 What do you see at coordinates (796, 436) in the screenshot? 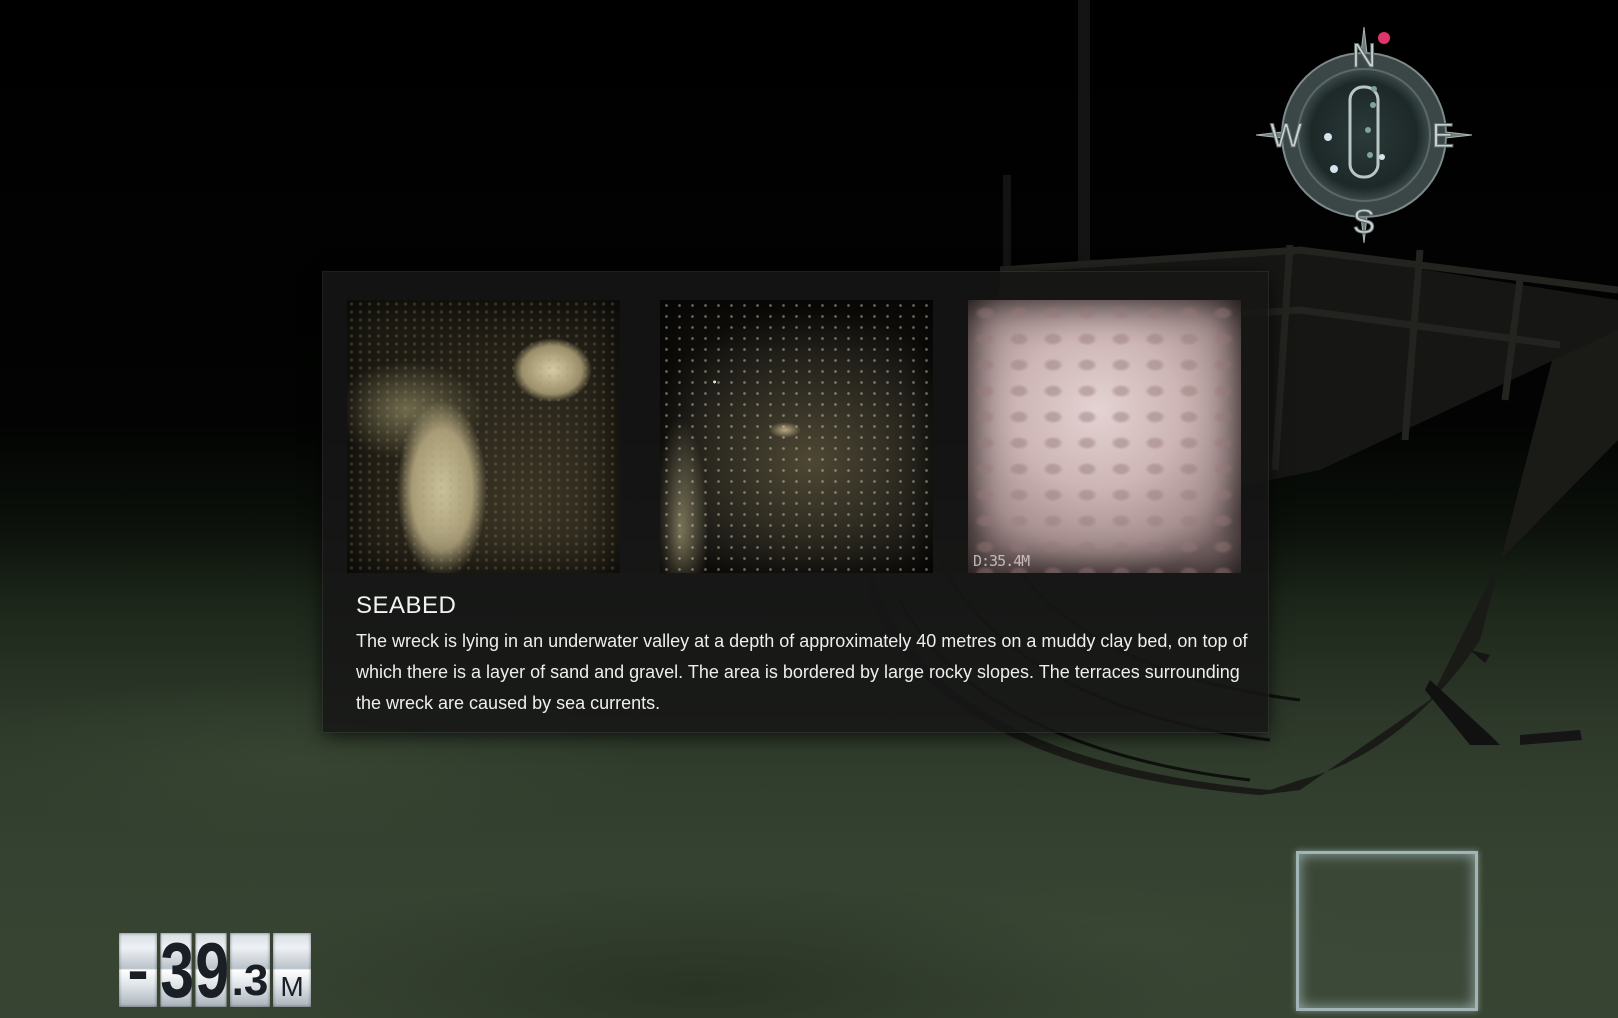
I see `seabed-photo-gravel` at bounding box center [796, 436].